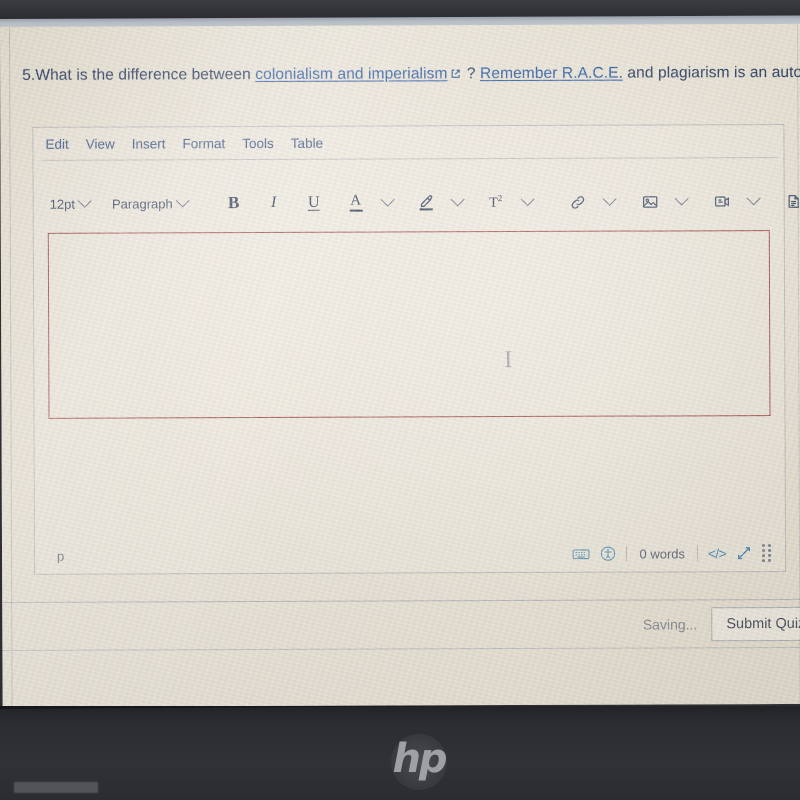  What do you see at coordinates (471, 74) in the screenshot?
I see `question-text-mid: ?` at bounding box center [471, 74].